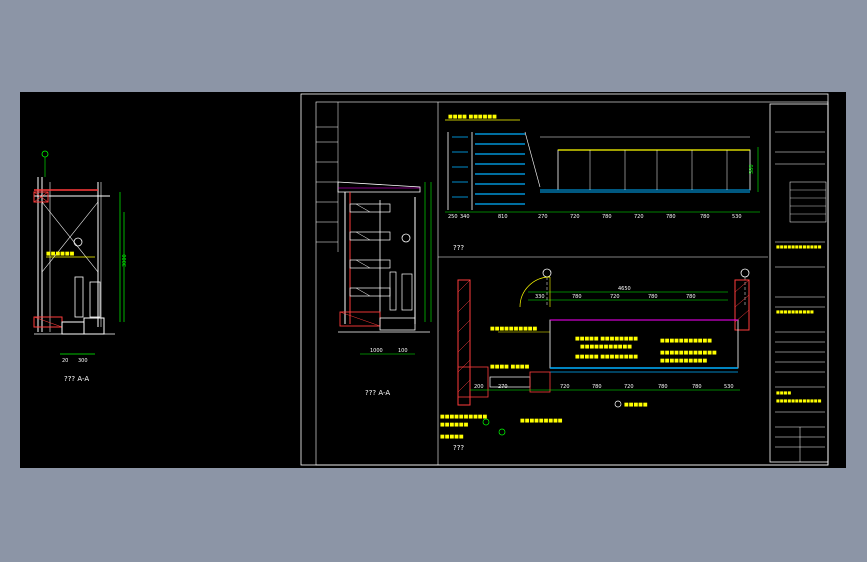  What do you see at coordinates (327, 177) in the screenshot?
I see `sheet-margin-ticks` at bounding box center [327, 177].